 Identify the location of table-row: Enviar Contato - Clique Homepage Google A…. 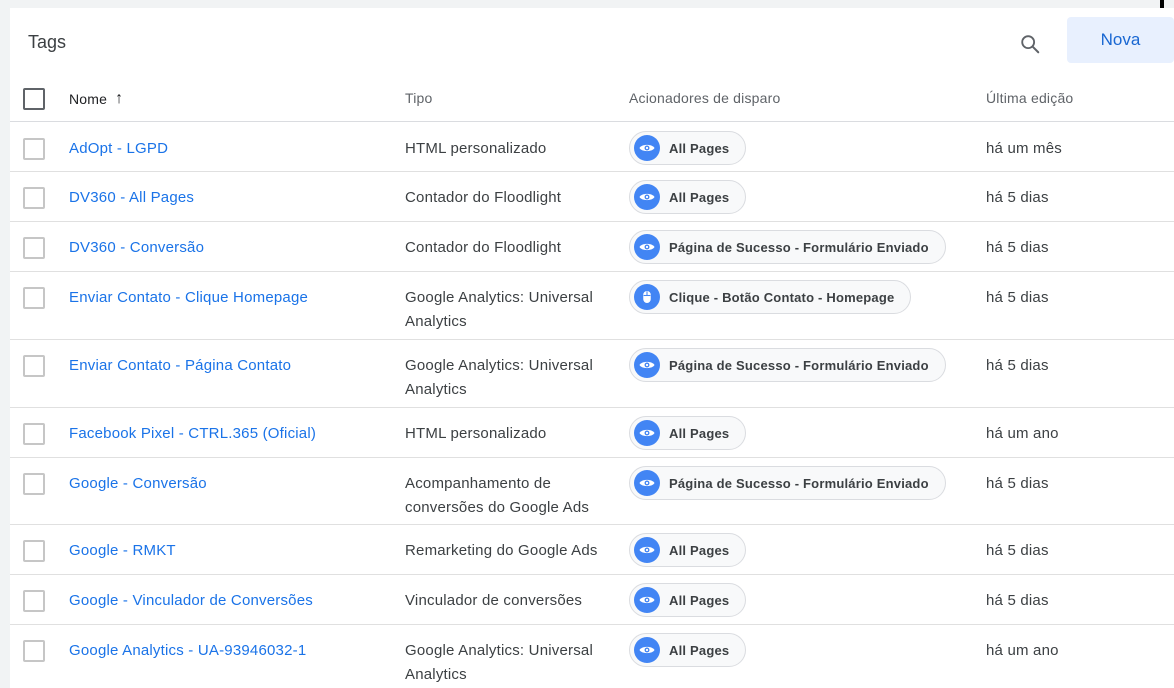
(592, 306).